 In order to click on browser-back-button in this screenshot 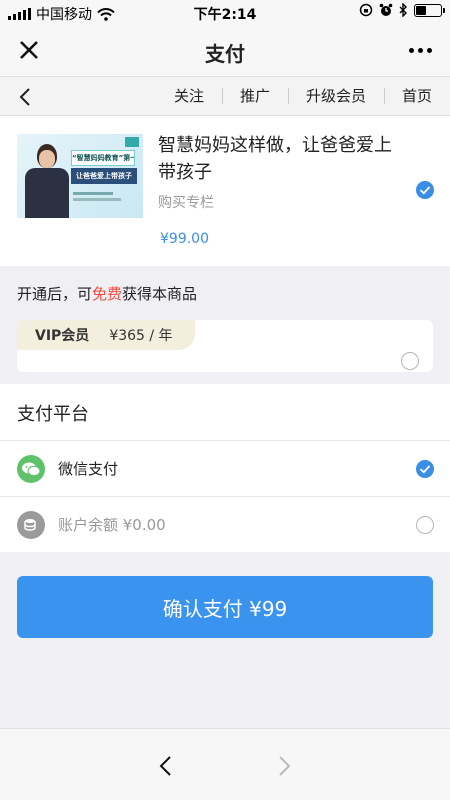, I will do `click(165, 766)`.